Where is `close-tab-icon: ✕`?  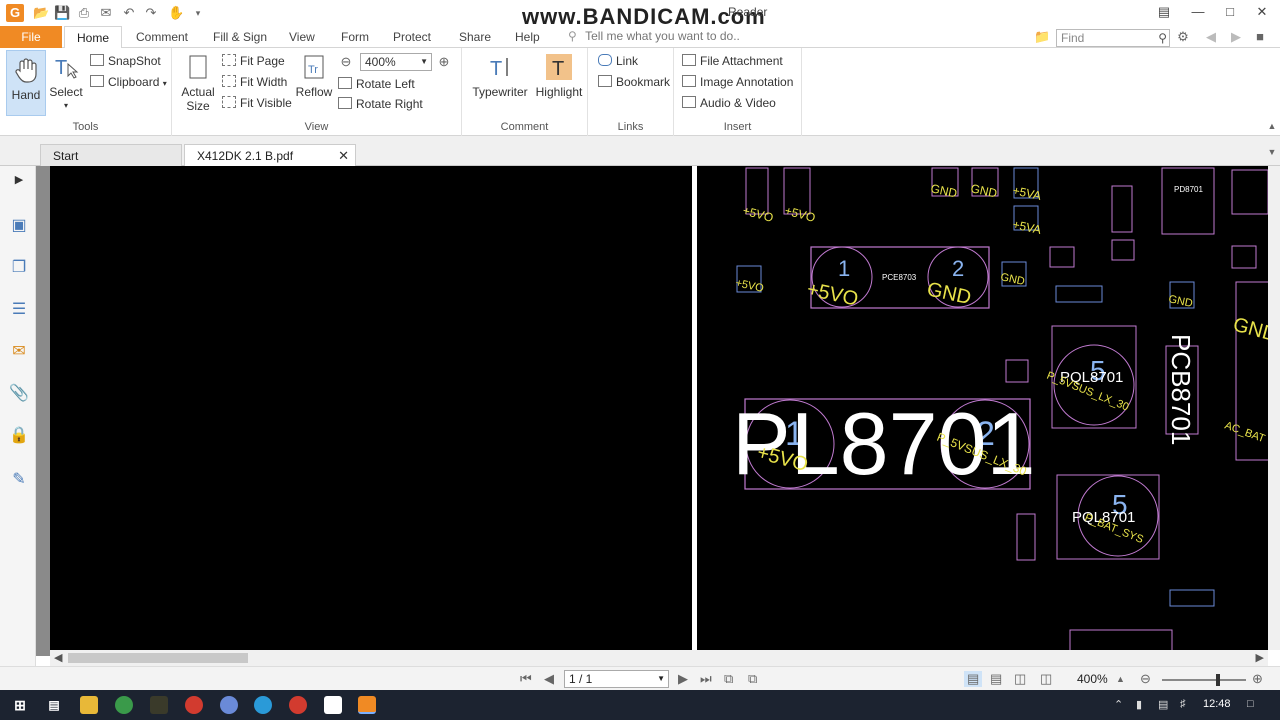 close-tab-icon: ✕ is located at coordinates (343, 156).